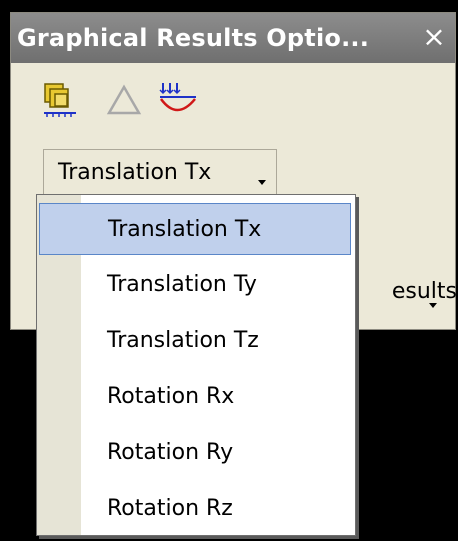  Describe the element at coordinates (182, 284) in the screenshot. I see `menu-item-label: Translation Ty` at that location.